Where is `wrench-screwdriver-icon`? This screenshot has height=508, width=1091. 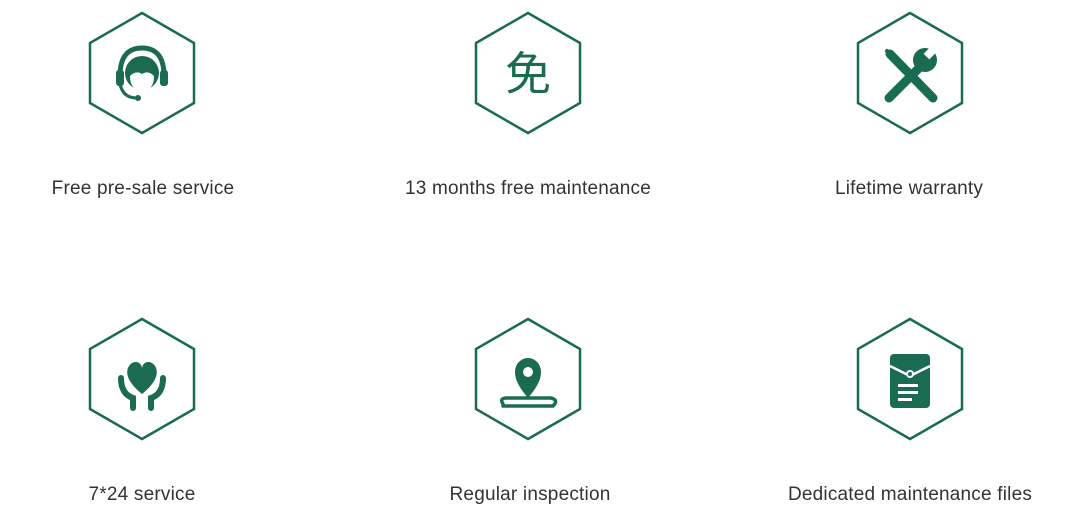
wrench-screwdriver-icon is located at coordinates (910, 73).